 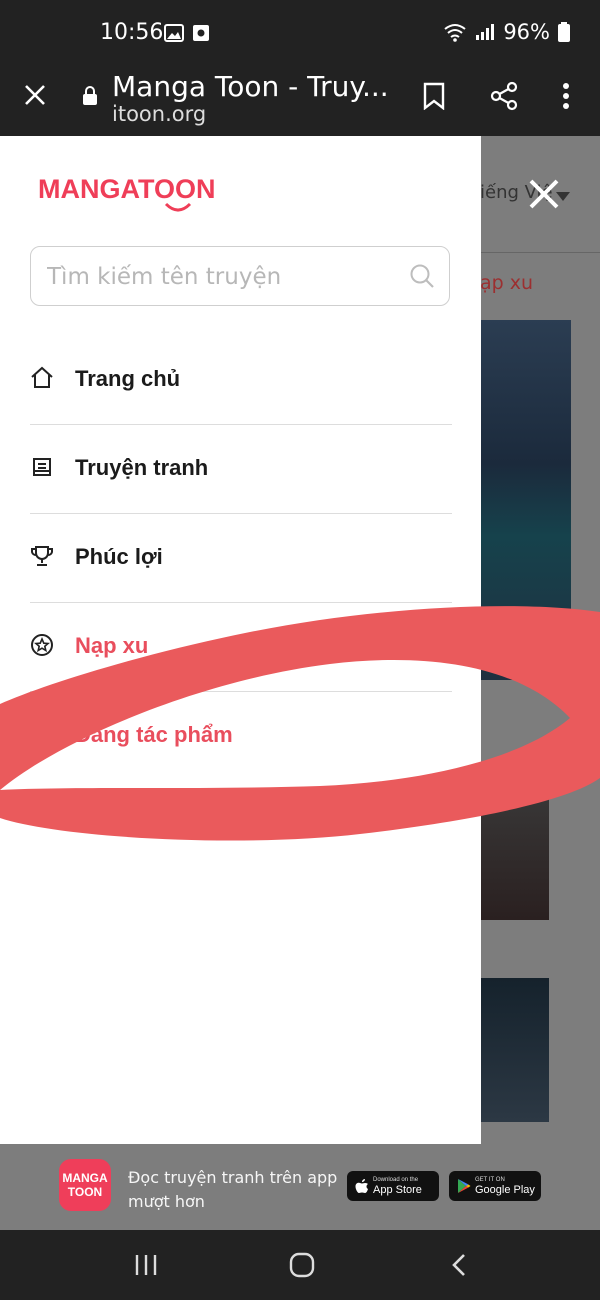 I want to click on share-icon, so click(x=504, y=96).